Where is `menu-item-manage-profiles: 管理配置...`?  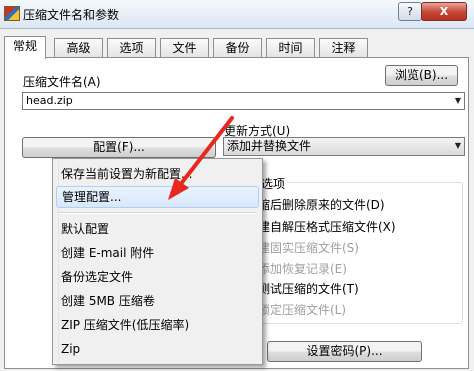 menu-item-manage-profiles: 管理配置... is located at coordinates (157, 197).